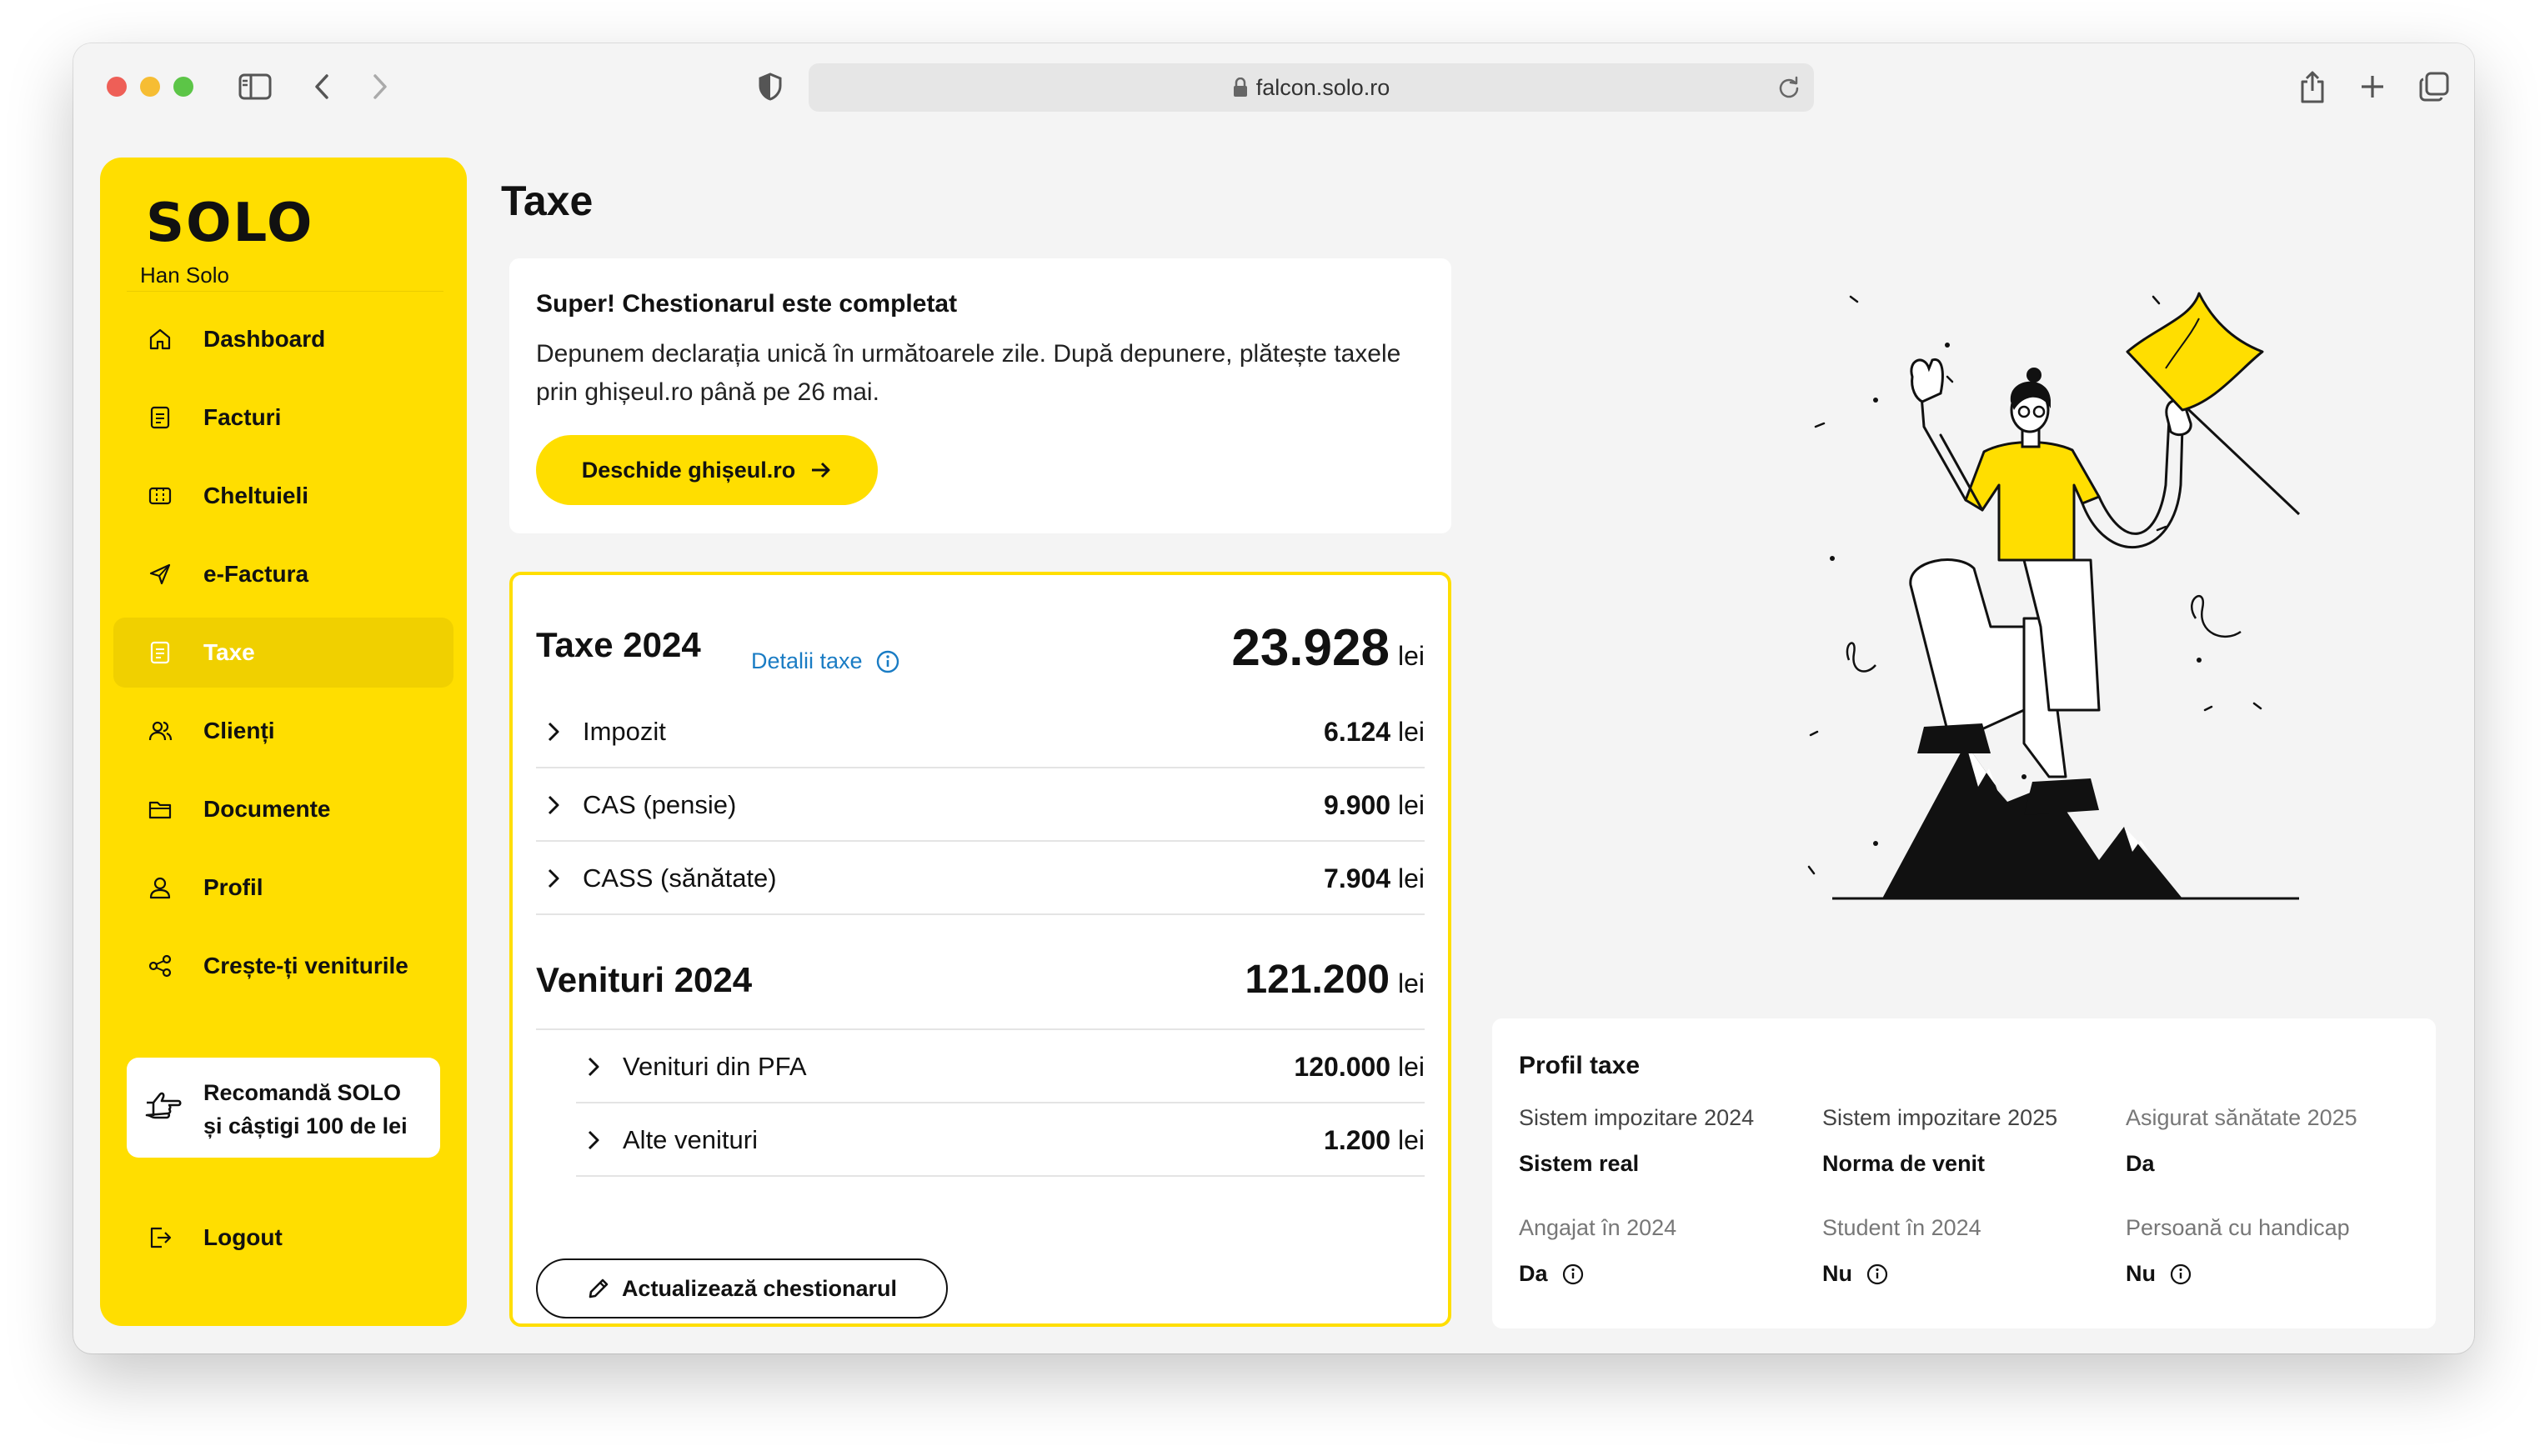 The image size is (2545, 1456). What do you see at coordinates (1240, 88) in the screenshot?
I see `lock-icon` at bounding box center [1240, 88].